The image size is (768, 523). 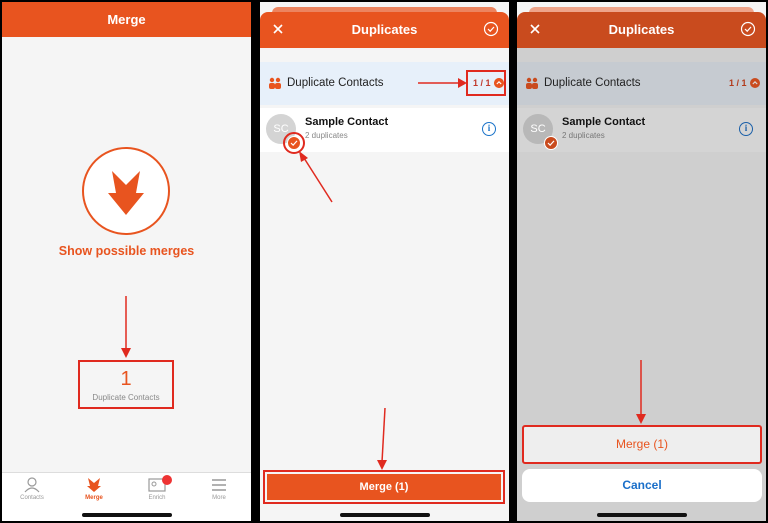 I want to click on annotation-arrow, so click(x=126, y=327).